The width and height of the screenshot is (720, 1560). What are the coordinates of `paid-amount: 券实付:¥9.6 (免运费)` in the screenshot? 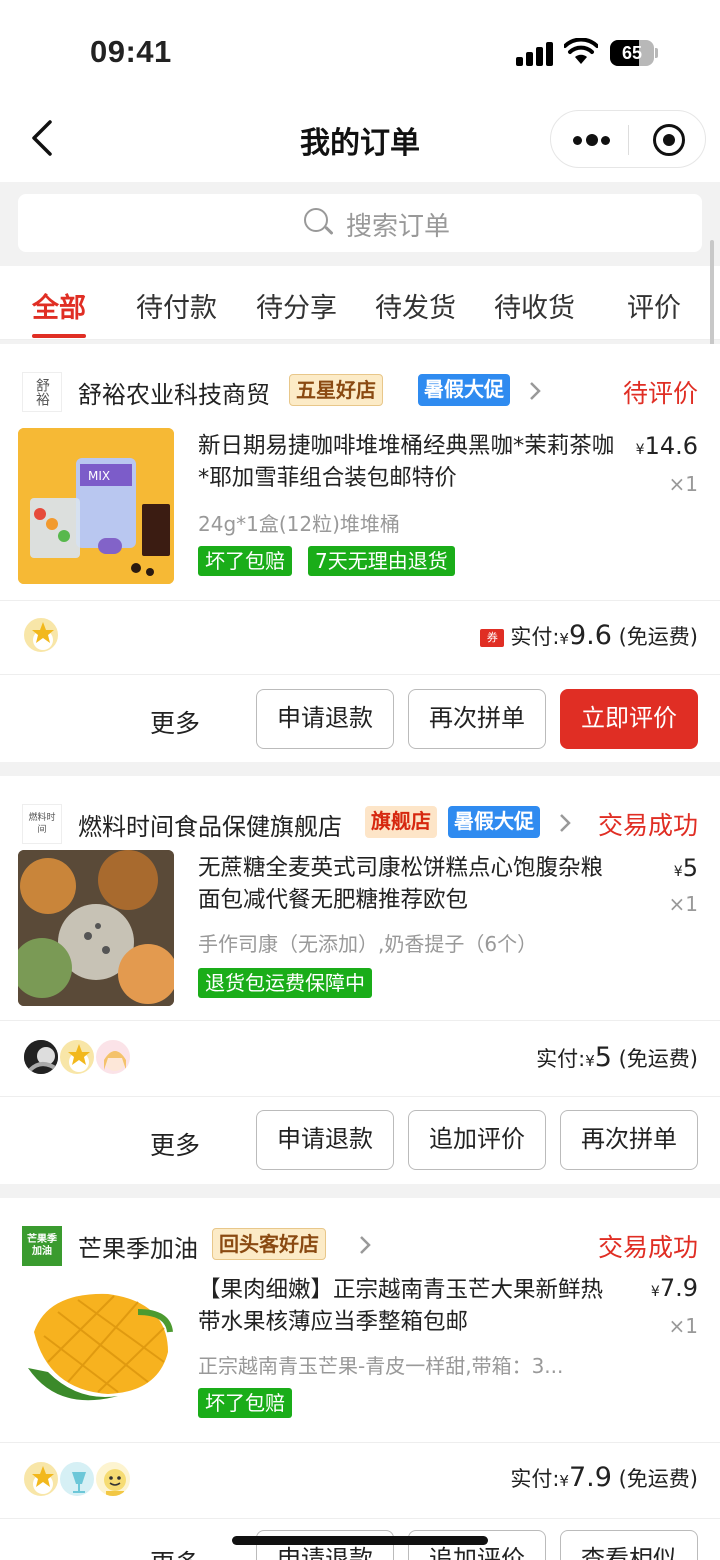 It's located at (589, 635).